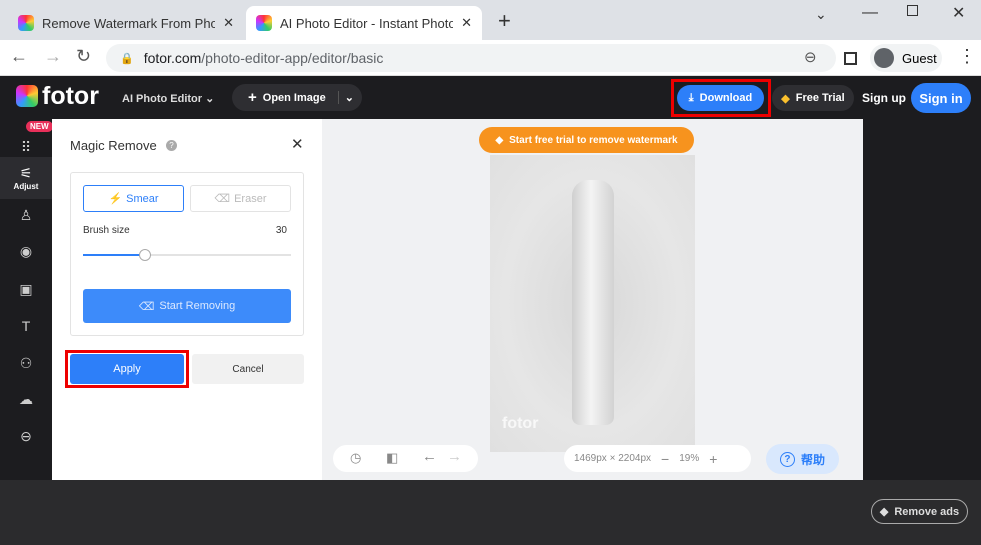 This screenshot has height=545, width=981. I want to click on zoom-in-icon: +, so click(713, 459).